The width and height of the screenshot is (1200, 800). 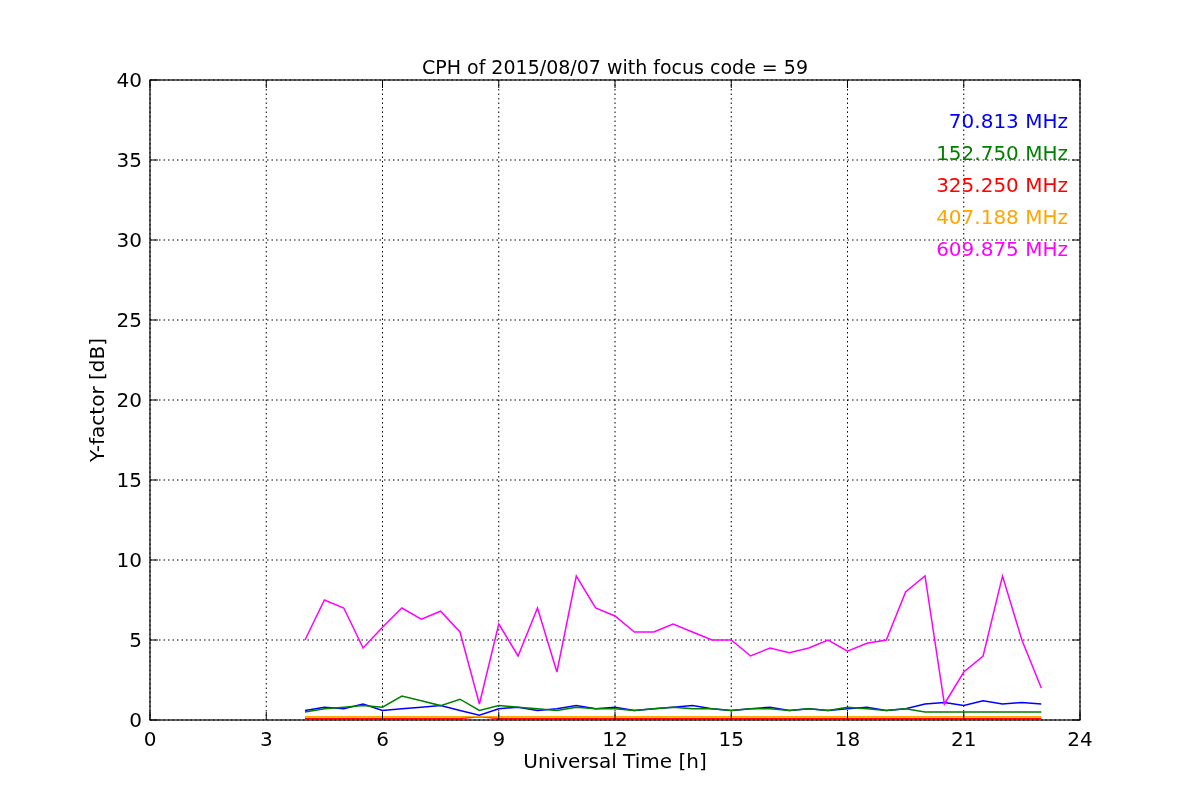 I want to click on x-tick-label: 0, so click(x=150, y=739).